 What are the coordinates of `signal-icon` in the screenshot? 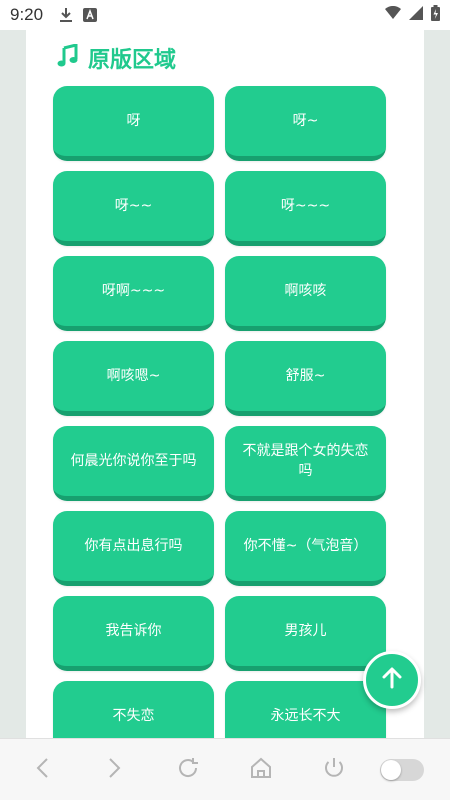 It's located at (416, 15).